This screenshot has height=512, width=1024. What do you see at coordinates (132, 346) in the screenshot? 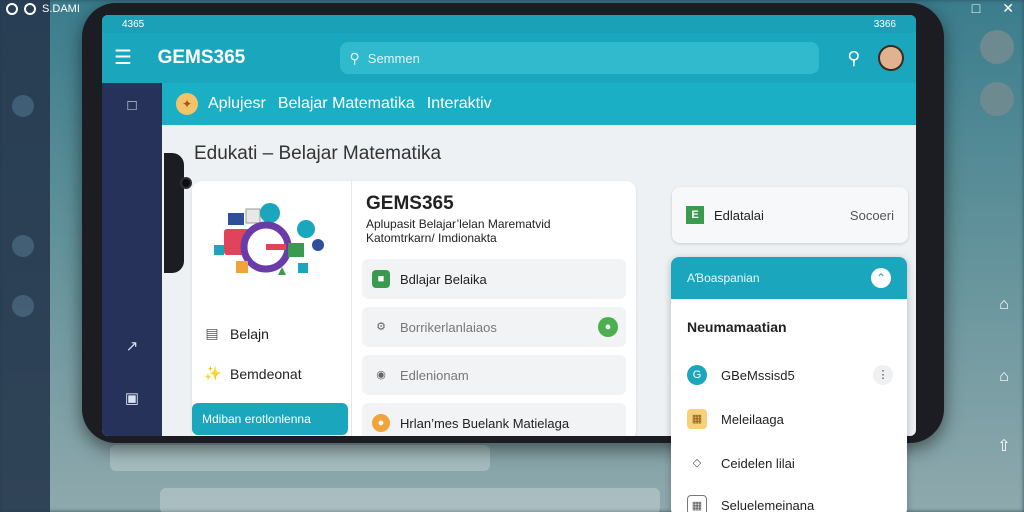
I see `share-icon: ↗` at bounding box center [132, 346].